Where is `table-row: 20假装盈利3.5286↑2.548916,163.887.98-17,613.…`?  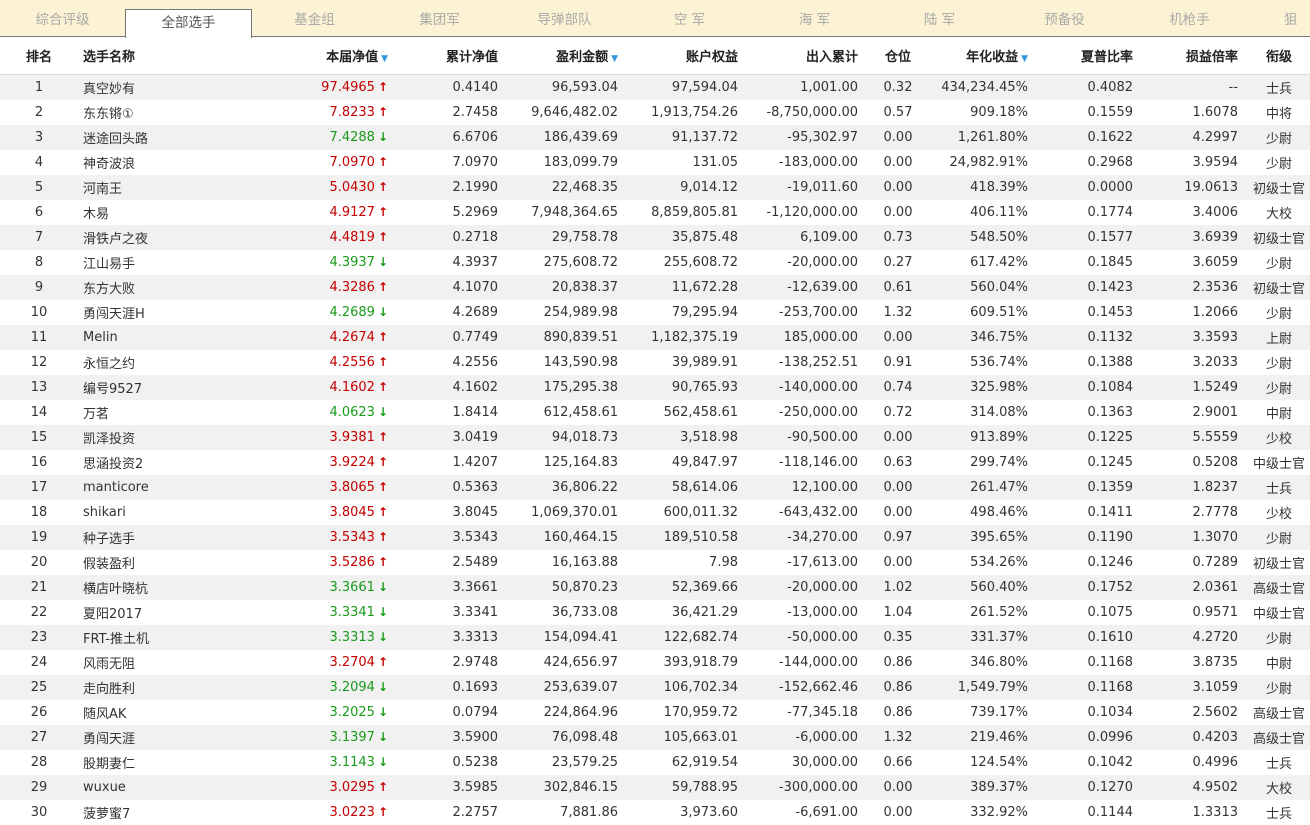
table-row: 20假装盈利3.5286↑2.548916,163.887.98-17,613.… is located at coordinates (655, 562).